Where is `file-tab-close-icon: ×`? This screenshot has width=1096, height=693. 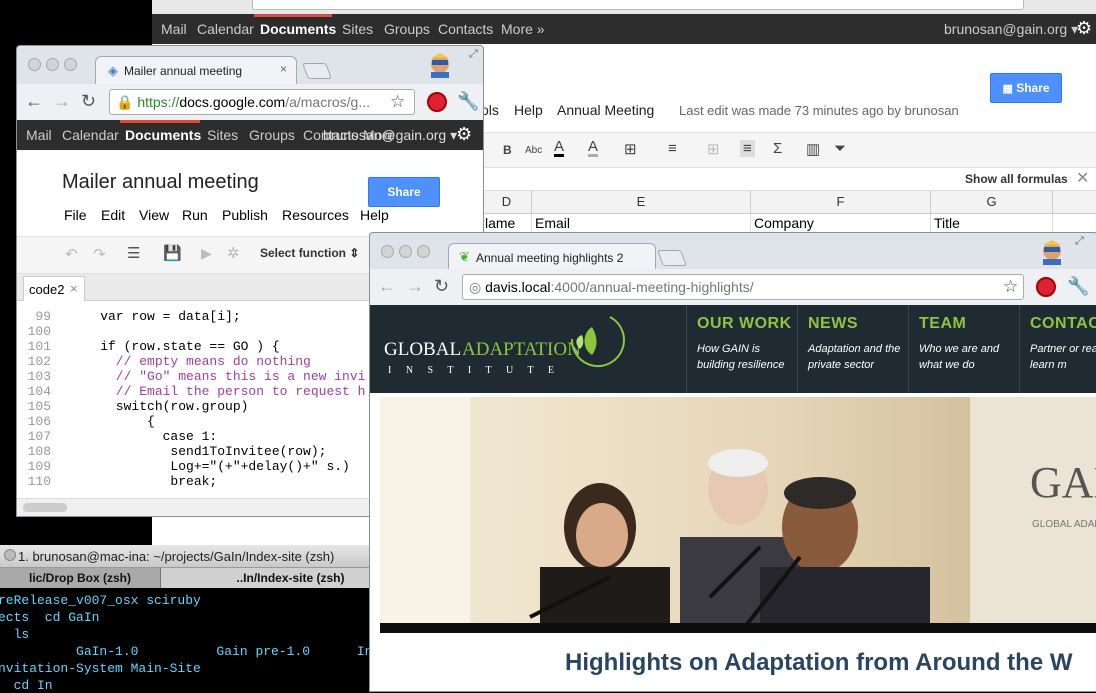
file-tab-close-icon: × is located at coordinates (74, 288).